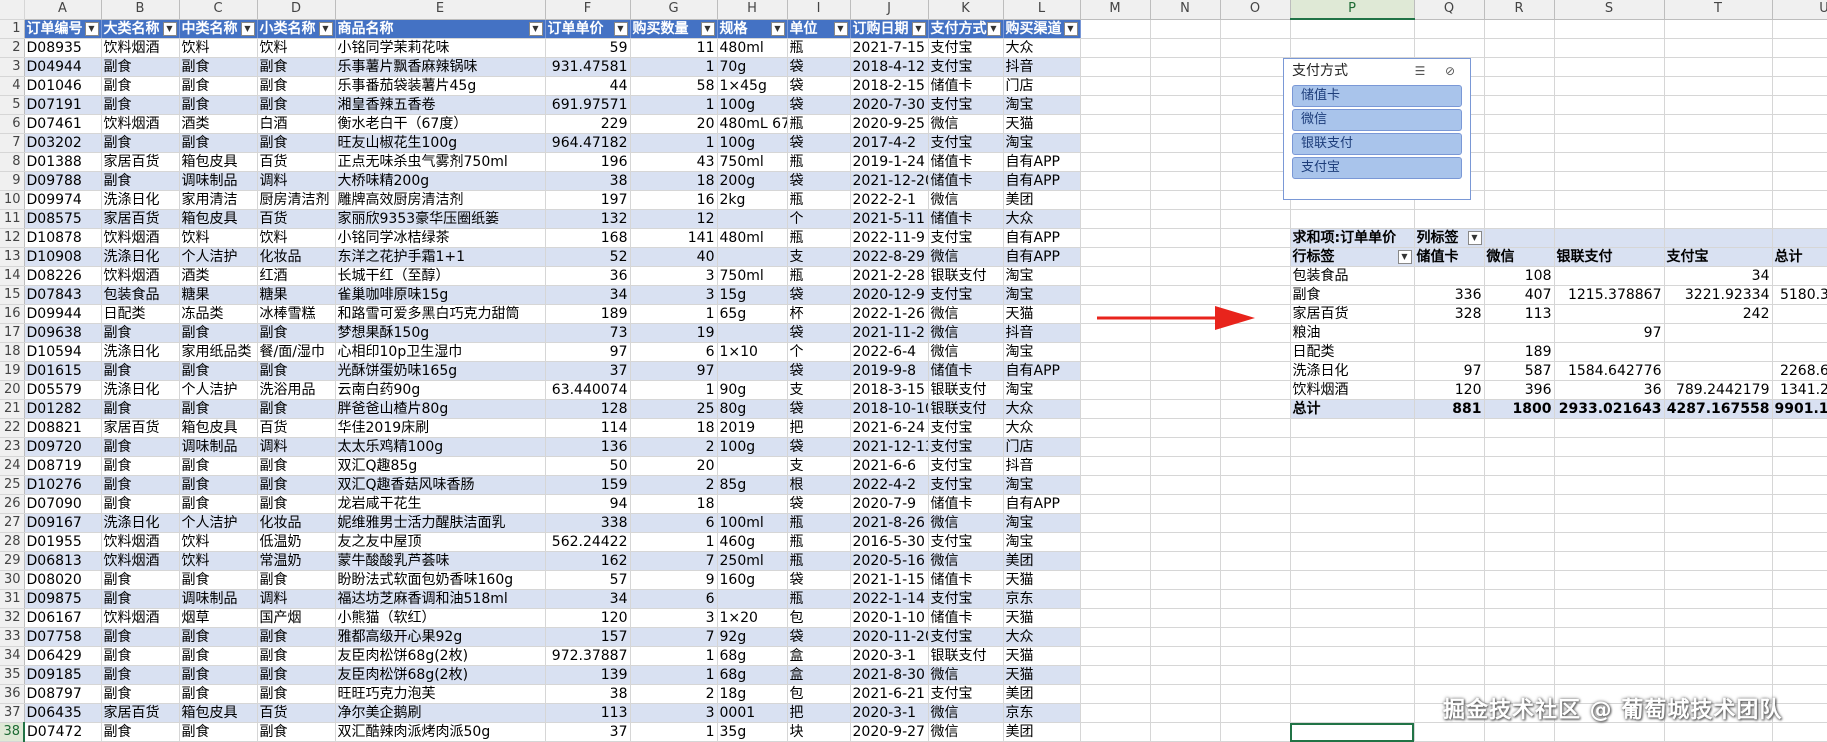 The image size is (1827, 742). Describe the element at coordinates (588, 219) in the screenshot. I see `table-cell: 132` at that location.